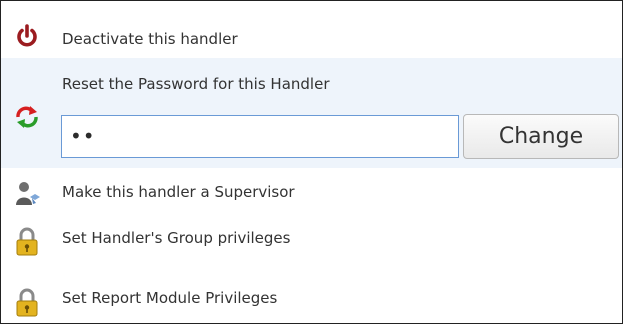  I want to click on power-icon, so click(27, 35).